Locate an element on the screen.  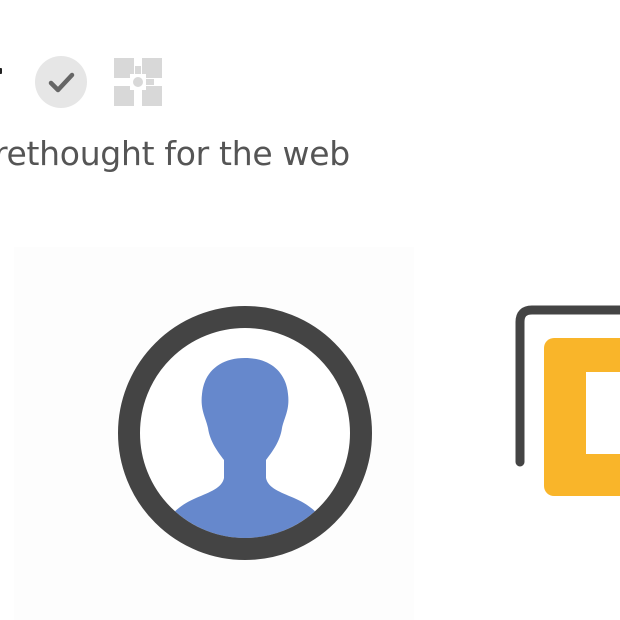
title-fragment is located at coordinates (1, 67).